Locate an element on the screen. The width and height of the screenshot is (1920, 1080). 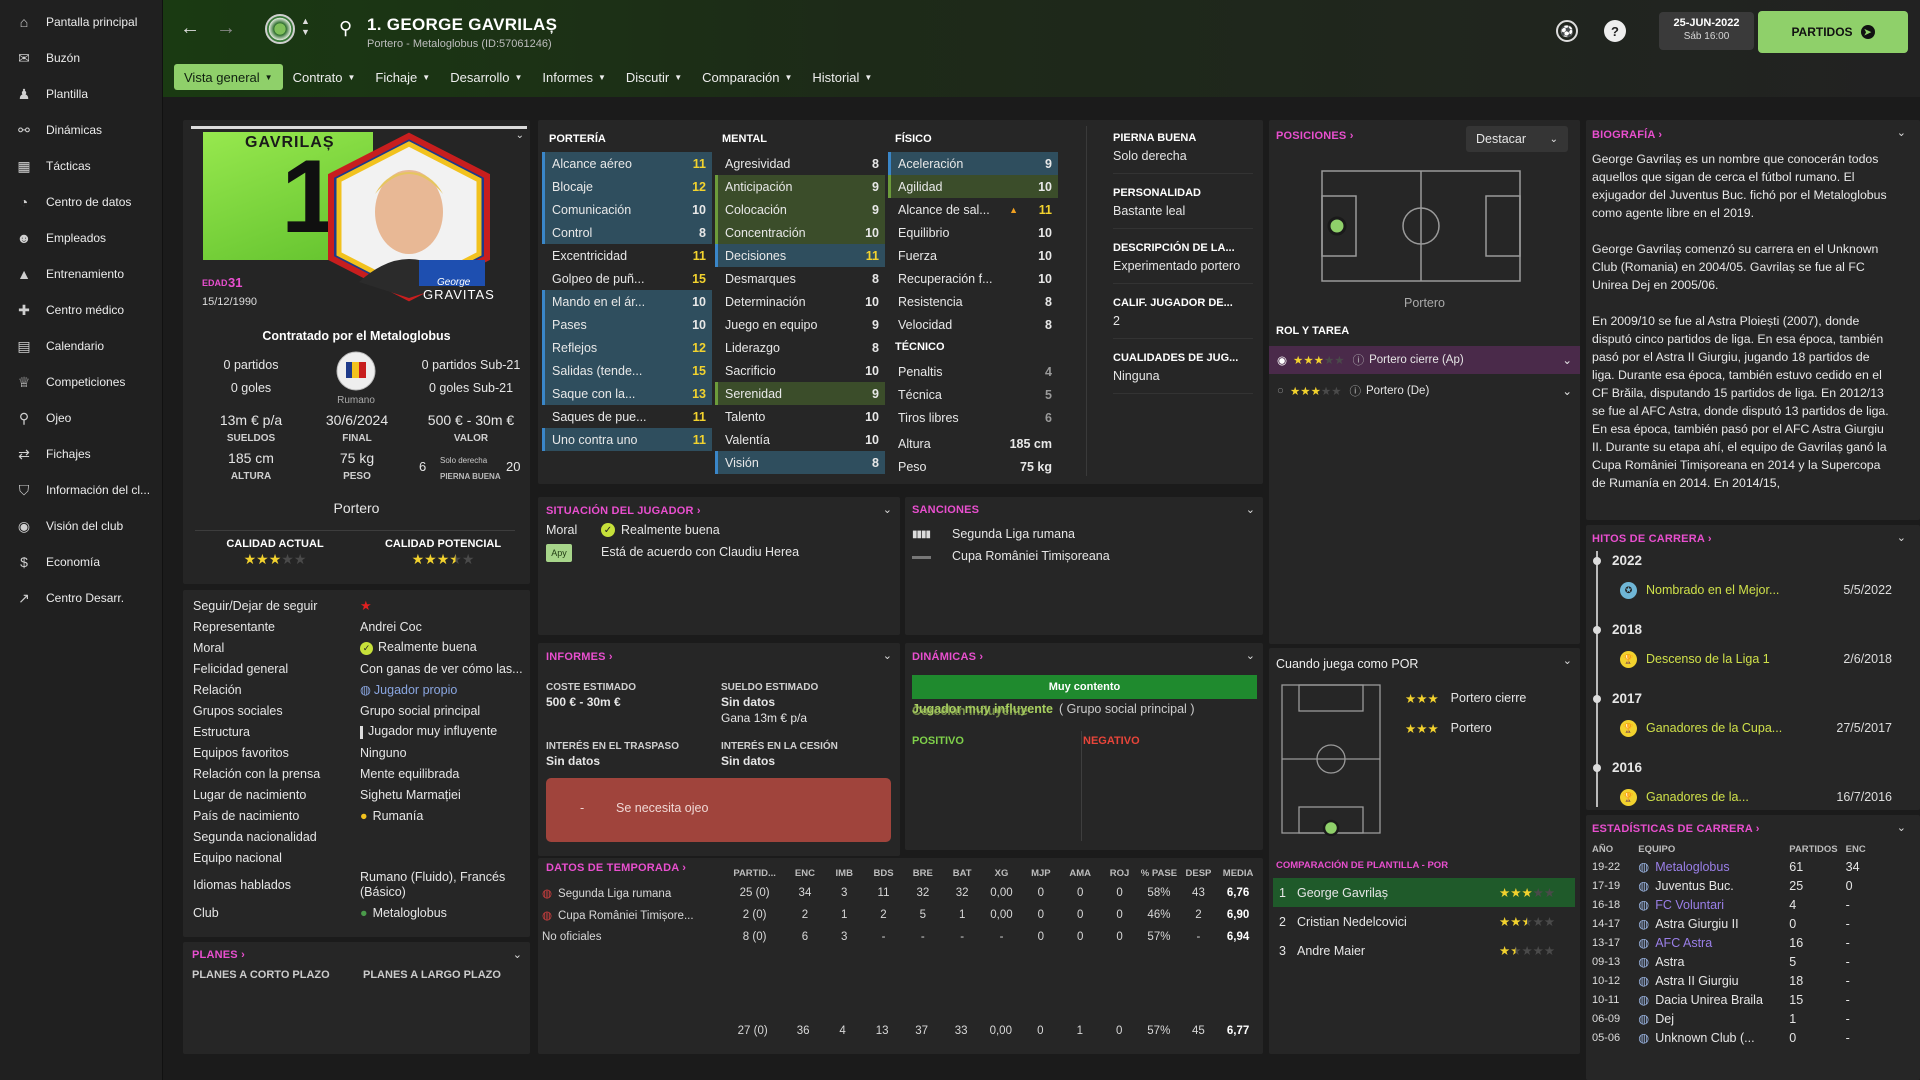
profile-chevron-icon: ⌄ is located at coordinates (520, 135).